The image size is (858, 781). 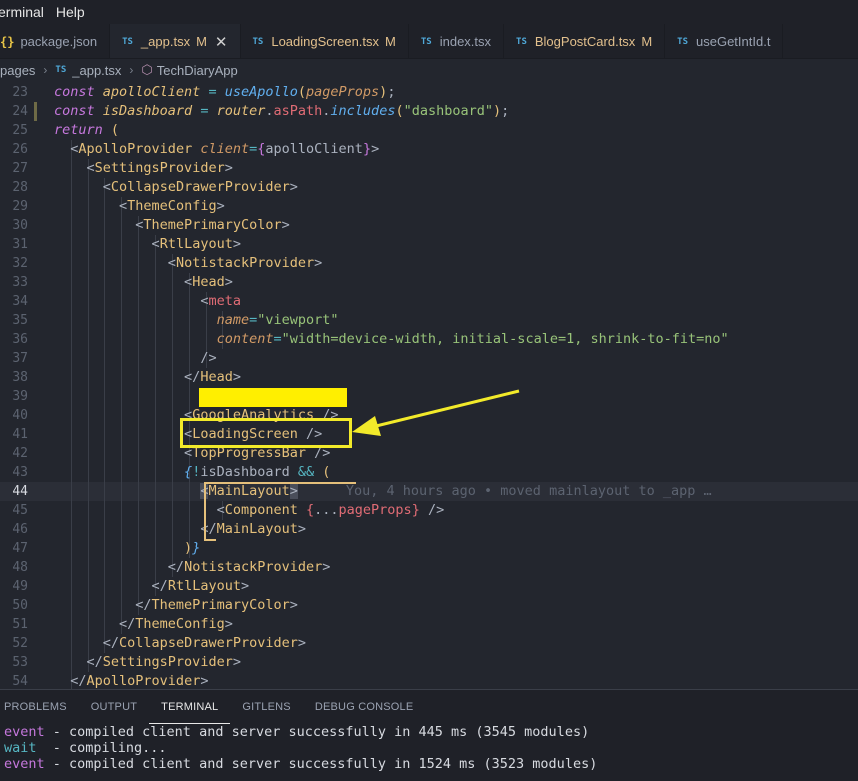 I want to click on tab-blogpostcard-tsx: TS BlogPostCard.tsx M, so click(x=585, y=41).